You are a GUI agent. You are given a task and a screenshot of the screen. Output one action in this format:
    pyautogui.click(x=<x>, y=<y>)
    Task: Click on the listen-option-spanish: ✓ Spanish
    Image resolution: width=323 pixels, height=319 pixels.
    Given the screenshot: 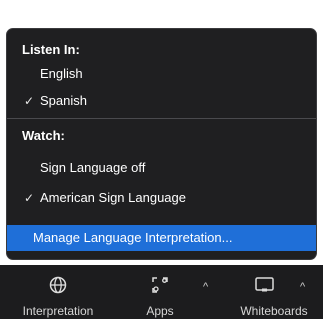 What is the action you would take?
    pyautogui.click(x=161, y=101)
    